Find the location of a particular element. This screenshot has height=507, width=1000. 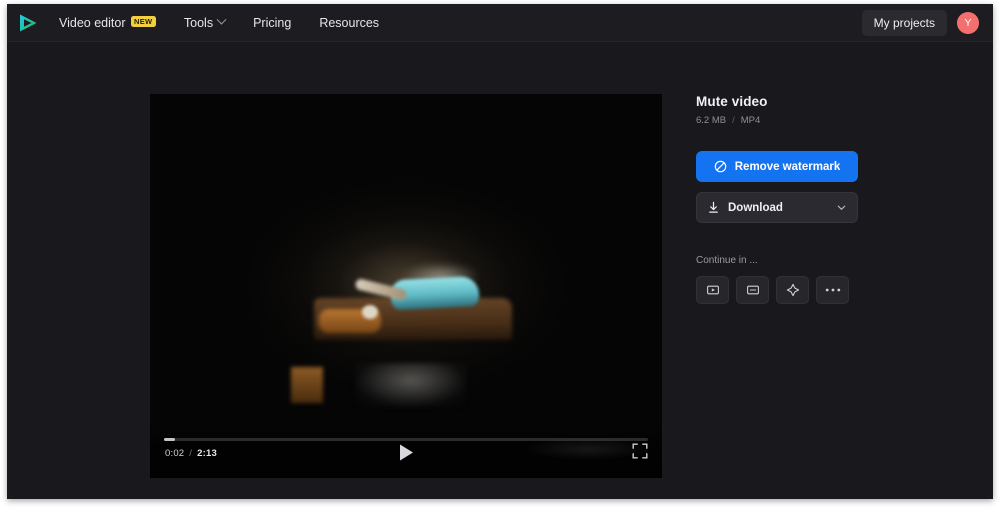

nav-label-tools: Tools is located at coordinates (198, 22).